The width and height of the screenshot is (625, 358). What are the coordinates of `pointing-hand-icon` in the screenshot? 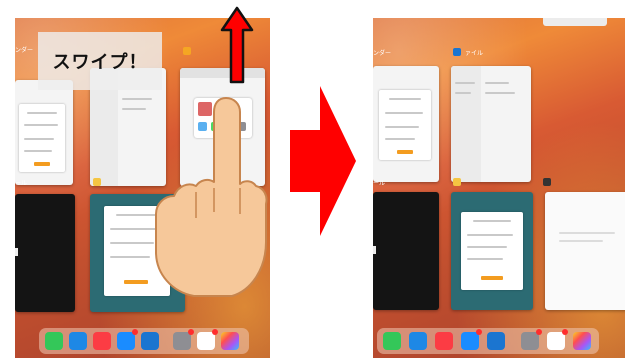 It's located at (211, 197).